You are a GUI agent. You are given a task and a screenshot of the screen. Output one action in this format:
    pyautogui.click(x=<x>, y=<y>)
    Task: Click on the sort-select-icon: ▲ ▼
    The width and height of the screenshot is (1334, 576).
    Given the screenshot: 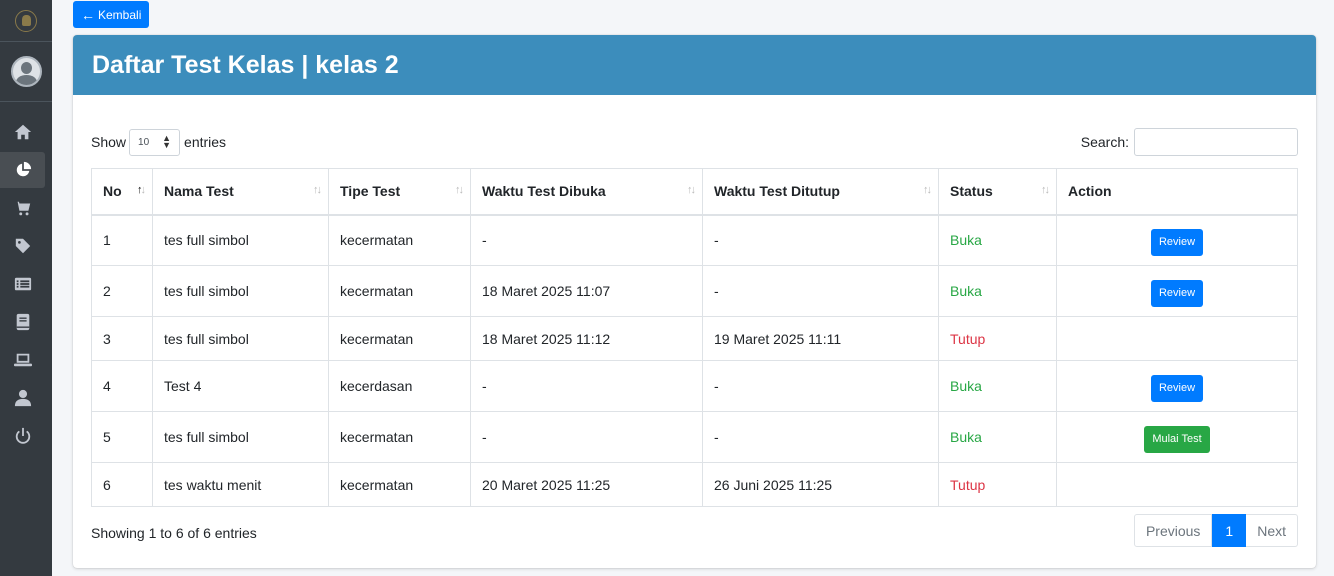 What is the action you would take?
    pyautogui.click(x=167, y=141)
    